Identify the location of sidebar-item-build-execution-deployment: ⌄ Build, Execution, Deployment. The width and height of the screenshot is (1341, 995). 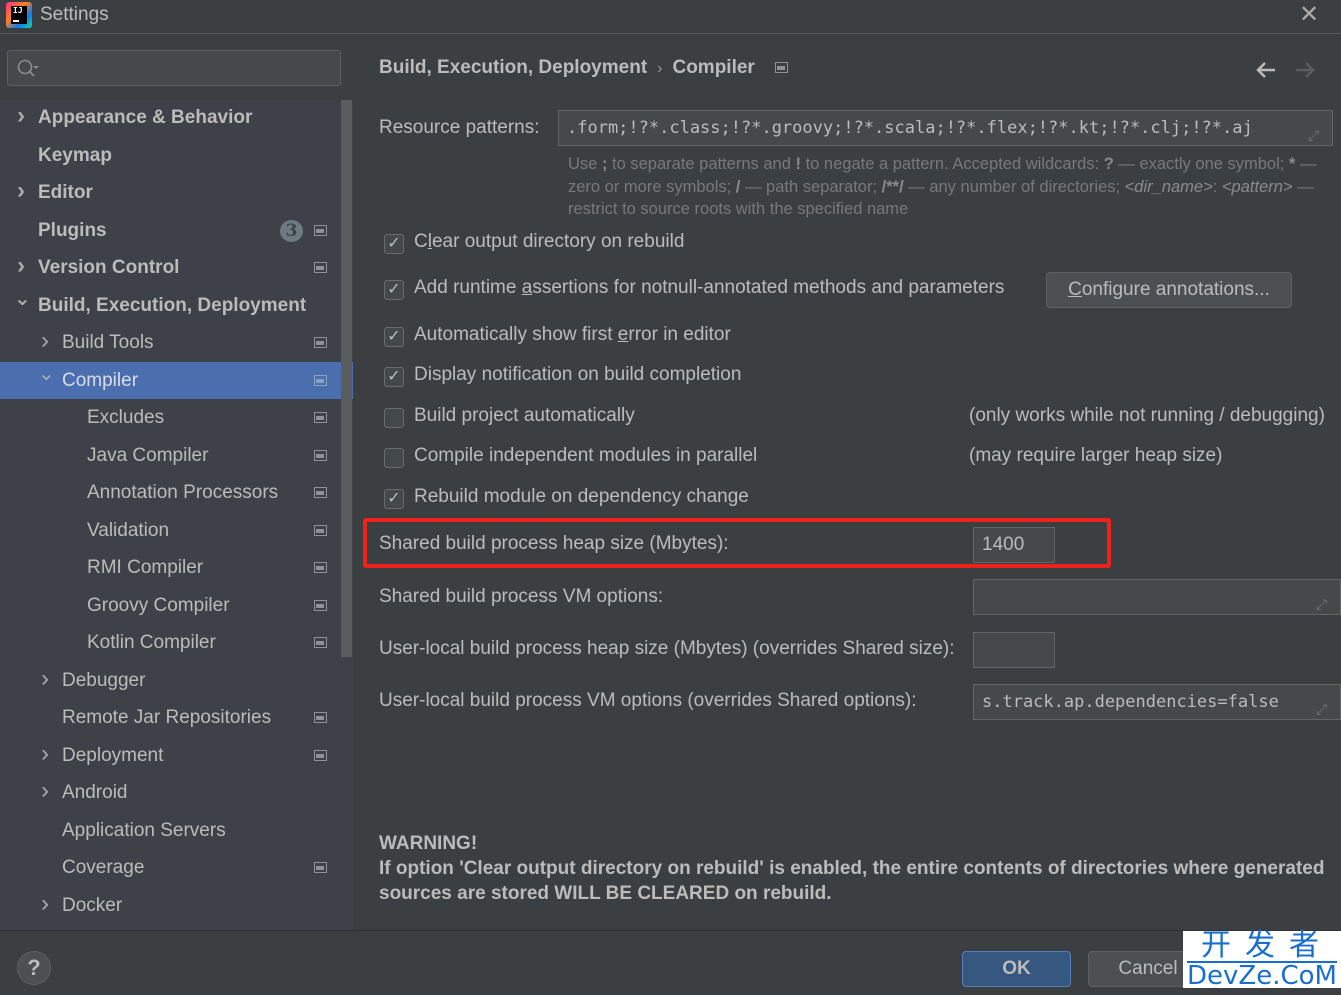
(170, 306).